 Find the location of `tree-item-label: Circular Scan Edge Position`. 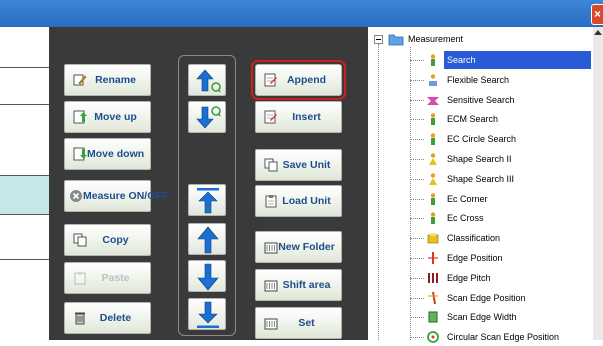

tree-item-label: Circular Scan Edge Position is located at coordinates (503, 337).